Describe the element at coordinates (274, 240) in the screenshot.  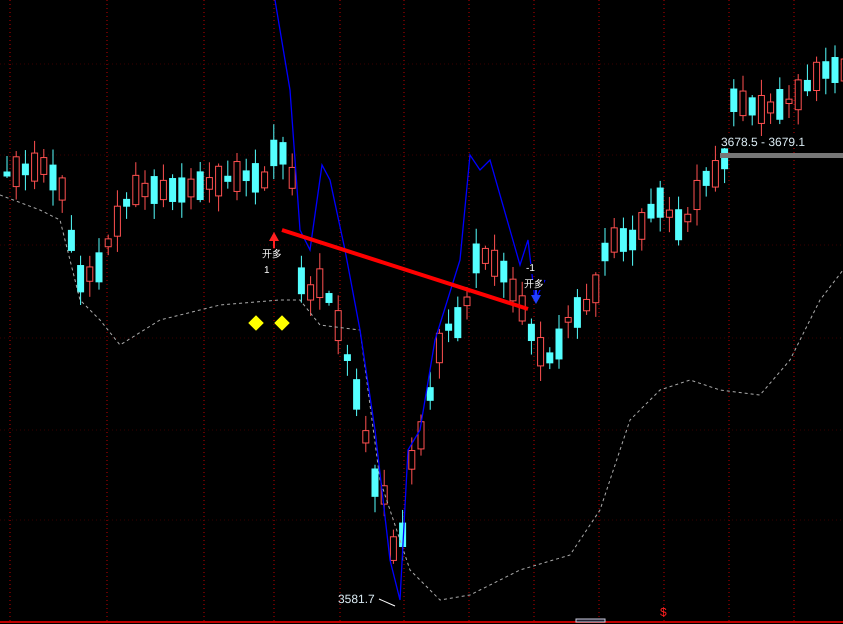
I see `arrow-up-icon` at that location.